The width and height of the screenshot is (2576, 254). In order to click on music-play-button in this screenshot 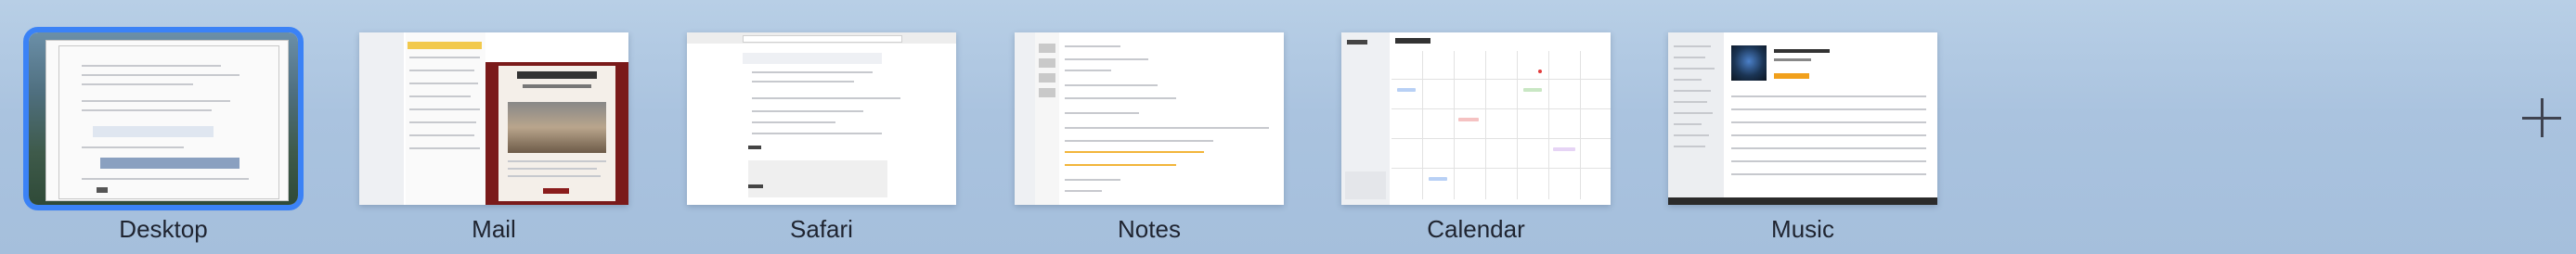, I will do `click(1791, 76)`.